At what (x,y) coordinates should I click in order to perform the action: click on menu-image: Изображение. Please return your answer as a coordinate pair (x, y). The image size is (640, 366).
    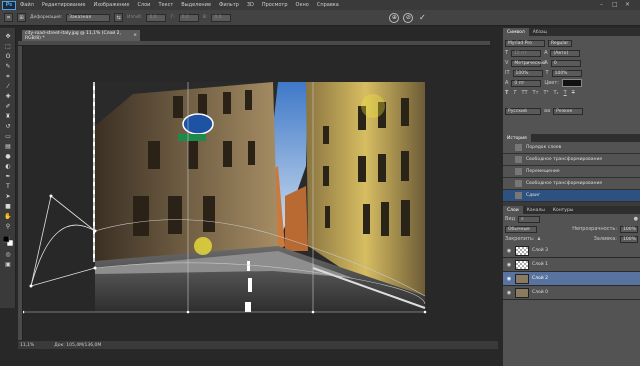
    Looking at the image, I should click on (111, 5).